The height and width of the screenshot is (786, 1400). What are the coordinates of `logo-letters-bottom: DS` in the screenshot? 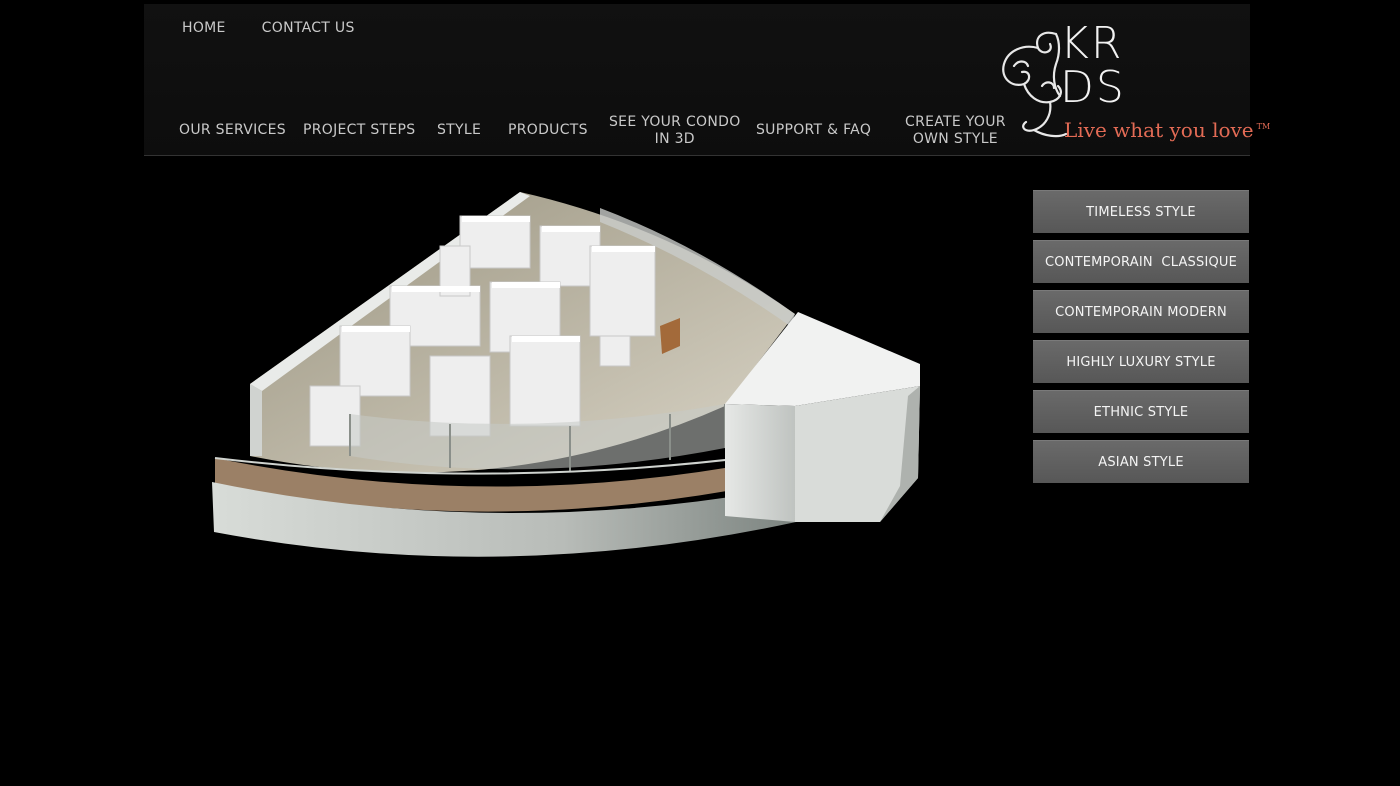 It's located at (1093, 87).